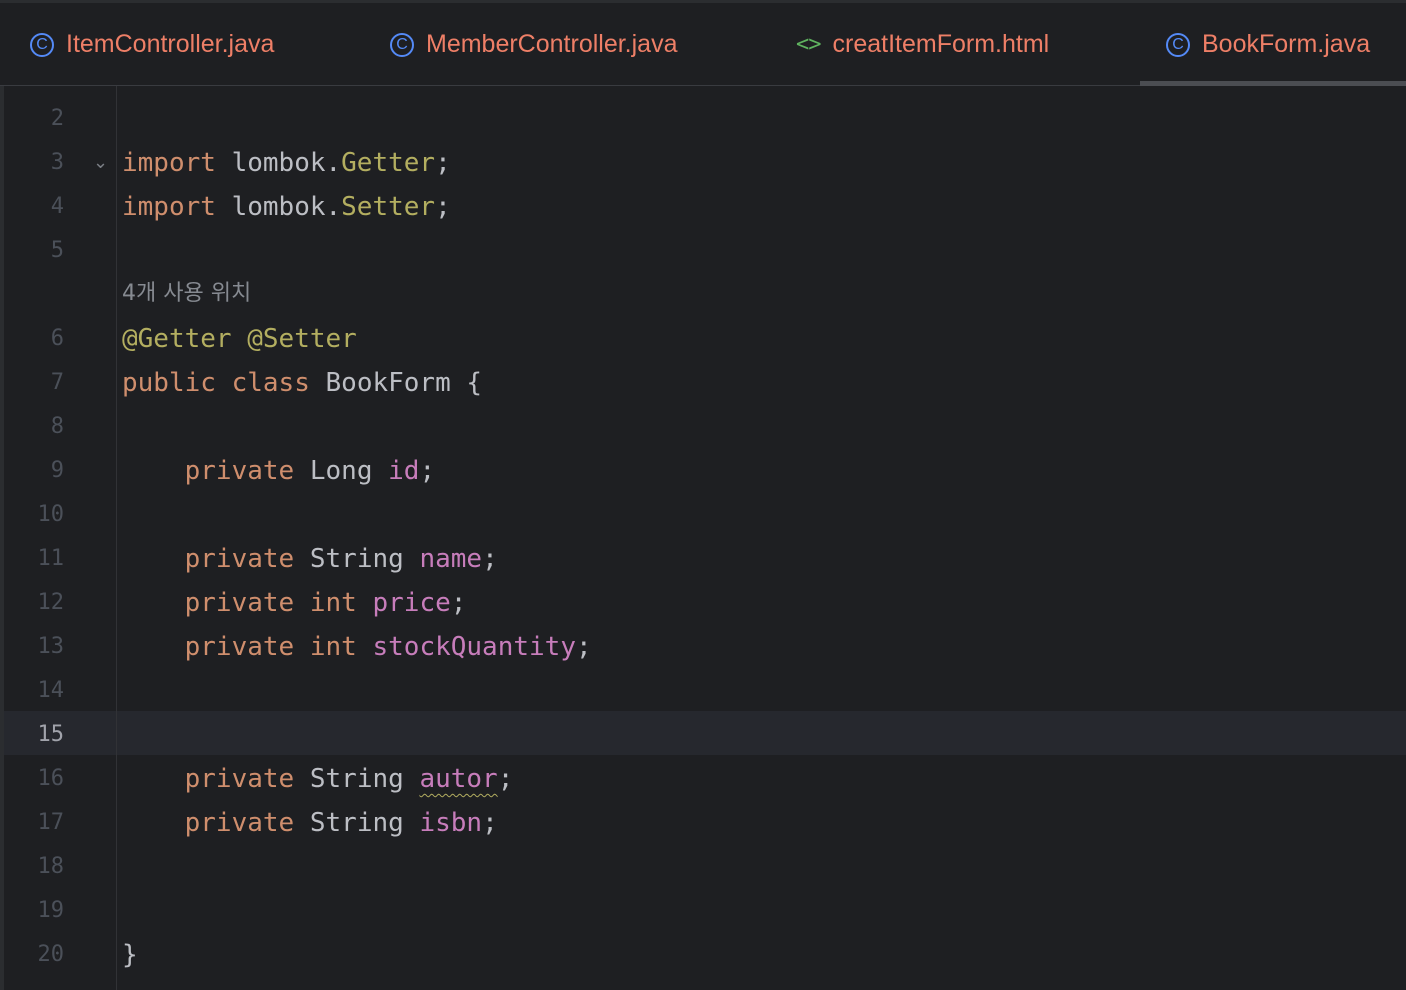  Describe the element at coordinates (239, 339) in the screenshot. I see `code-text: @Getter @Setter` at that location.